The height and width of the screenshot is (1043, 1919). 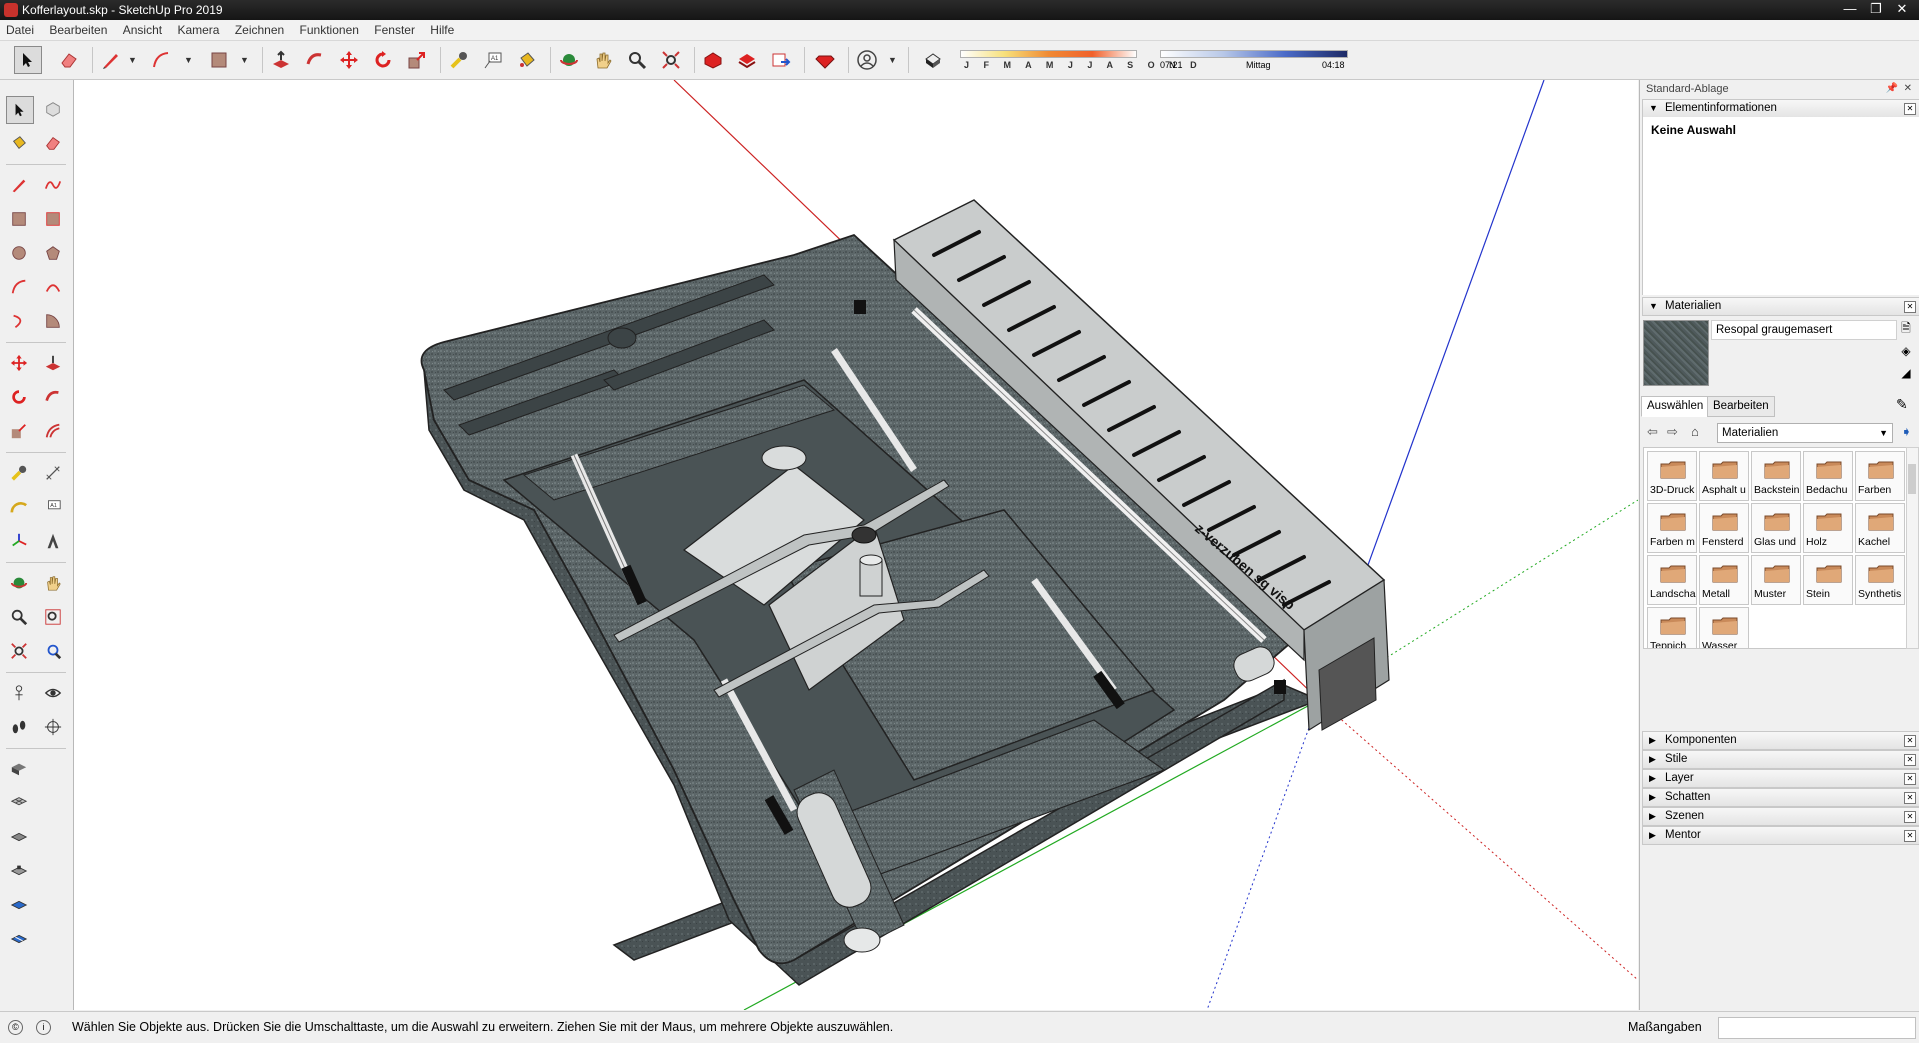 What do you see at coordinates (19, 727) in the screenshot?
I see `tool-walk` at bounding box center [19, 727].